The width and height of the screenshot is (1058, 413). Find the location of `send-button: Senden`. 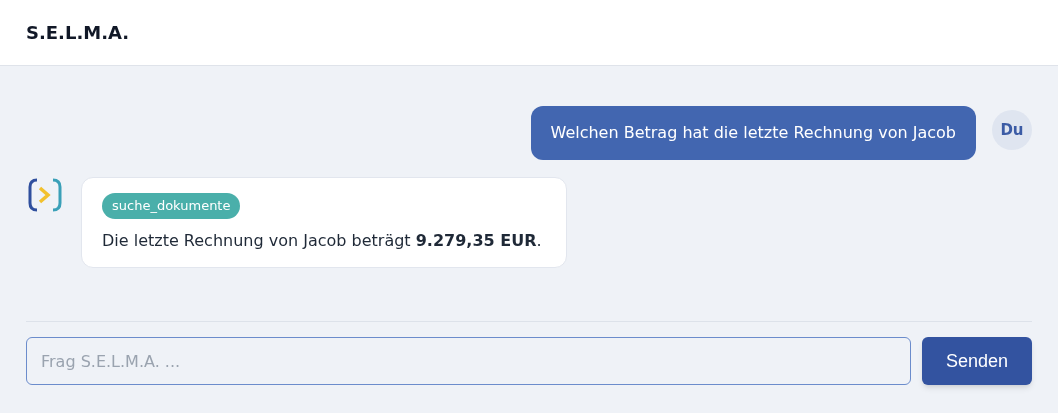

send-button: Senden is located at coordinates (977, 361).